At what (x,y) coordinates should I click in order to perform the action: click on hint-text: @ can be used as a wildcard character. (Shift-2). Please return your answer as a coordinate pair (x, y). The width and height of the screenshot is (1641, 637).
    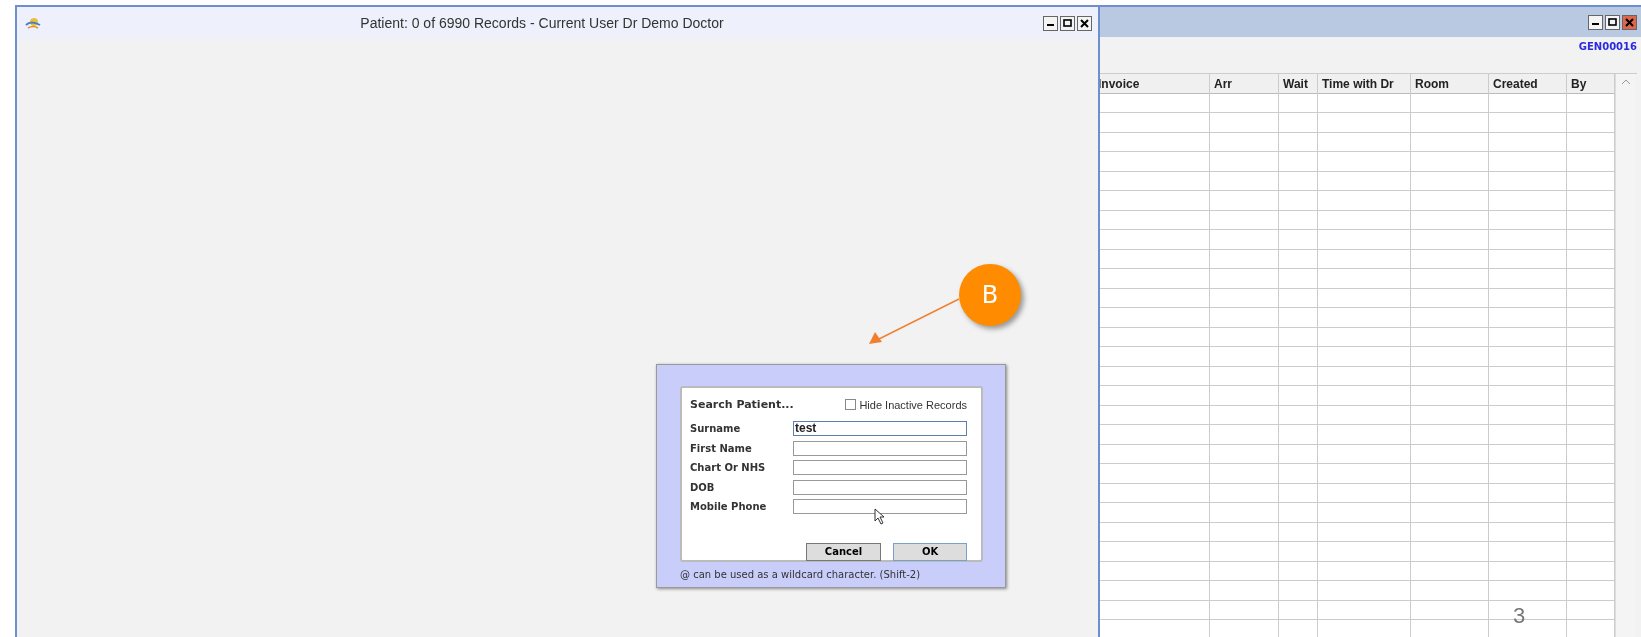
    Looking at the image, I should click on (800, 574).